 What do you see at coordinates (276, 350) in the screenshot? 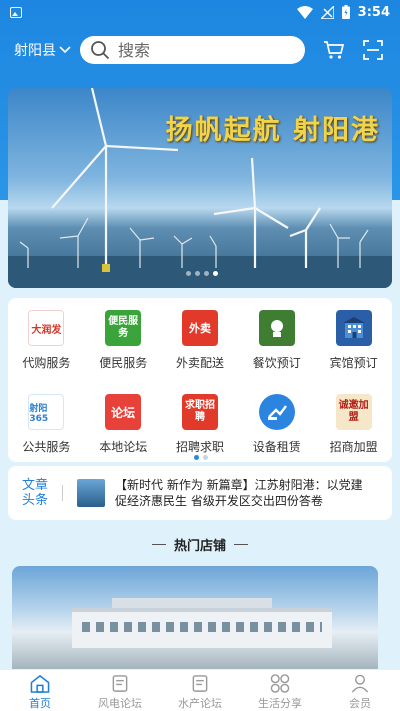
I see `service-canyin: 餐饮预订` at bounding box center [276, 350].